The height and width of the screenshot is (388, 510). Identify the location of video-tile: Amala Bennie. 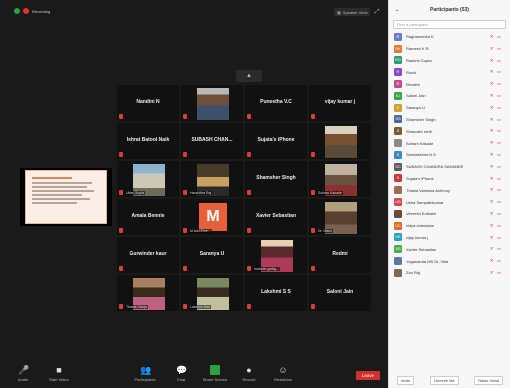
(148, 217).